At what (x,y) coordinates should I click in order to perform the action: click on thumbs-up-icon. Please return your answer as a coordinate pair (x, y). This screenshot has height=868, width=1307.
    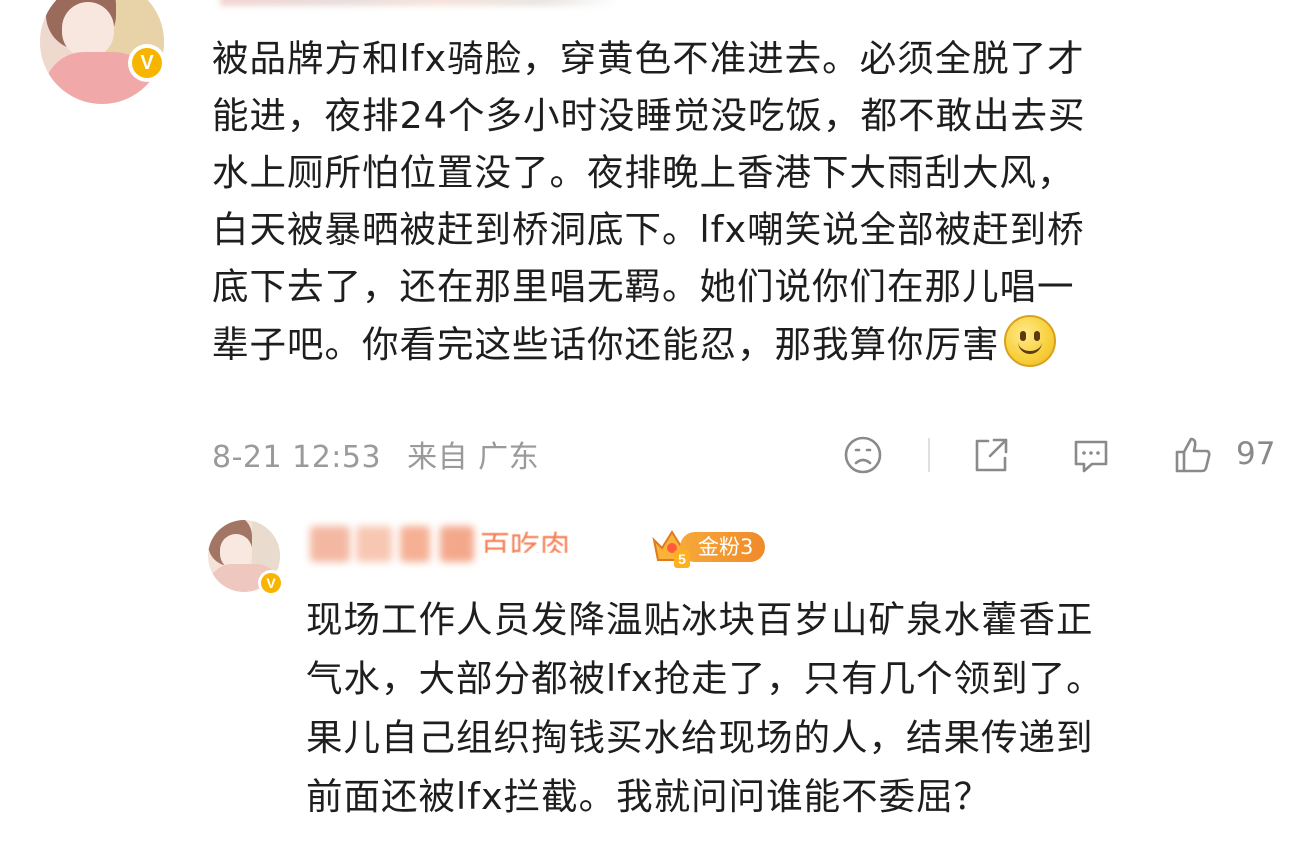
    Looking at the image, I should click on (1193, 455).